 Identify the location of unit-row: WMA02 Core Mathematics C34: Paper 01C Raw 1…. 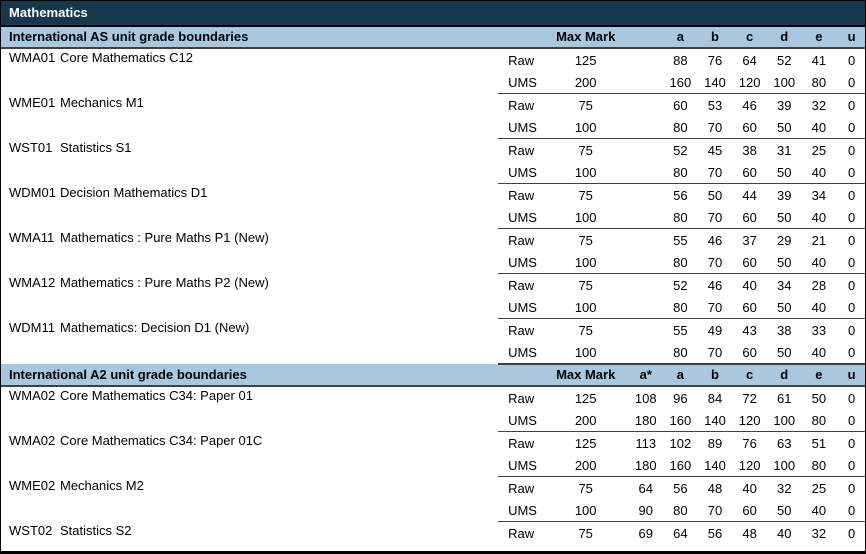
(433, 443).